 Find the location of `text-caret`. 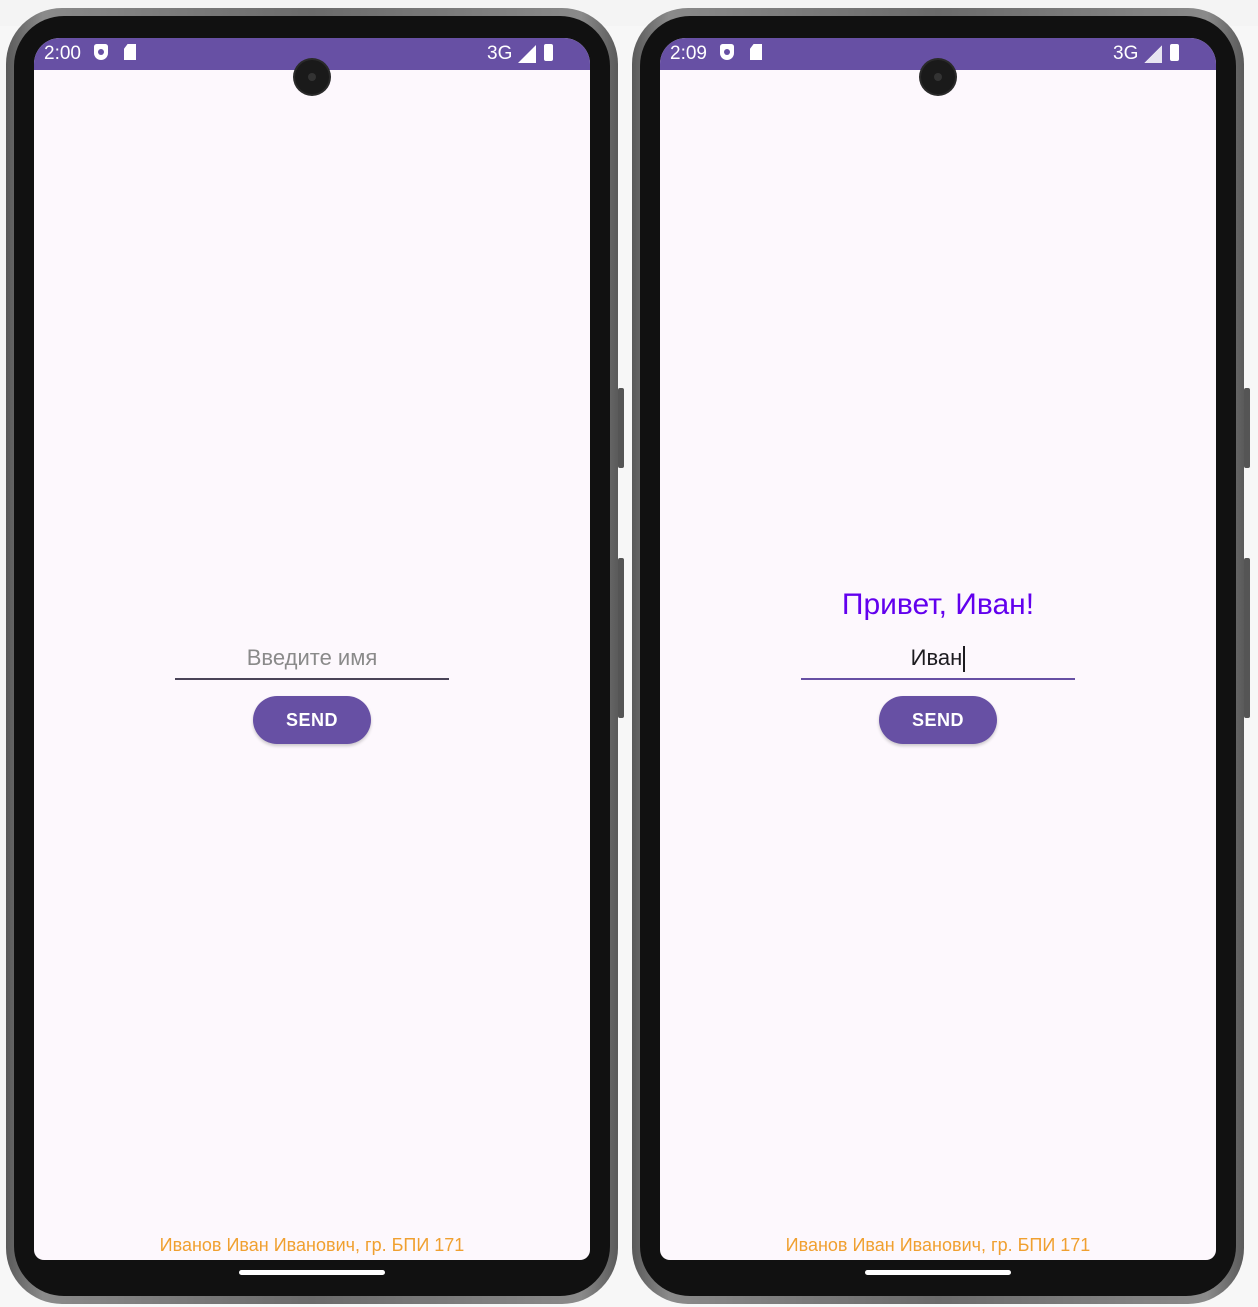

text-caret is located at coordinates (964, 659).